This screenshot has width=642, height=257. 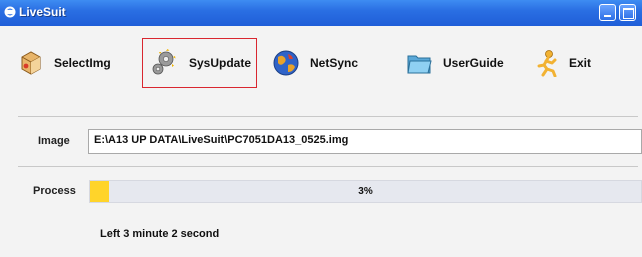 What do you see at coordinates (42, 12) in the screenshot?
I see `window-title: LiveSuit` at bounding box center [42, 12].